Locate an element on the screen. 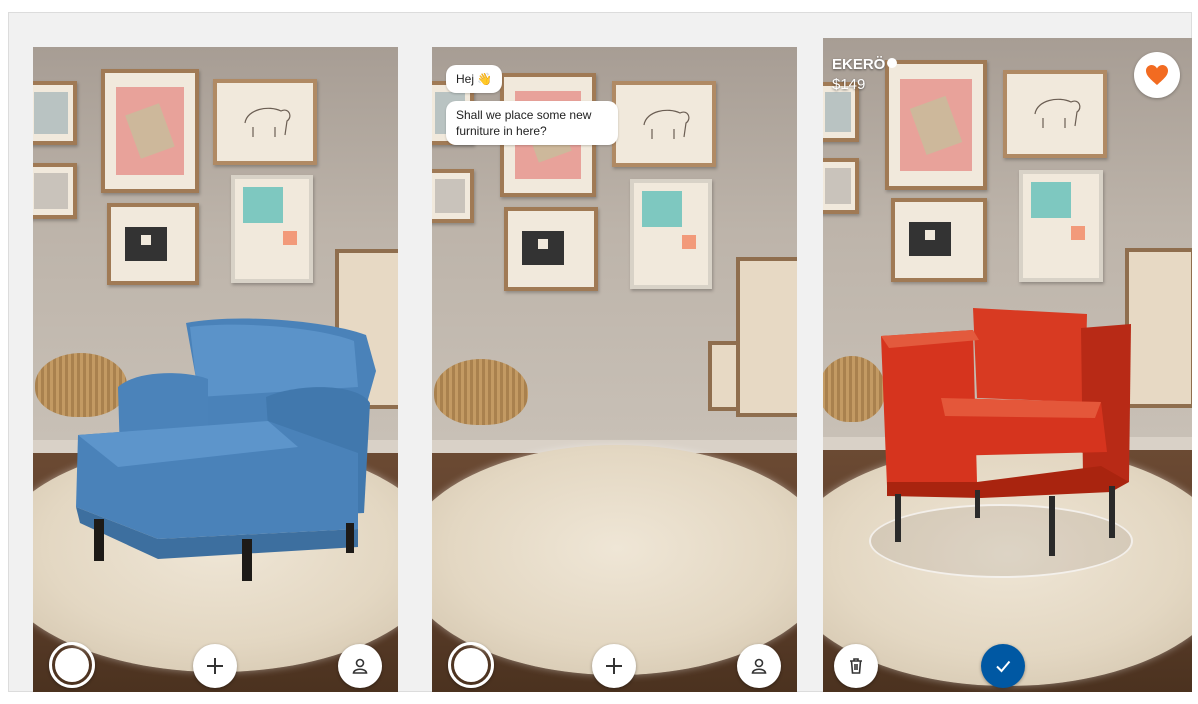 This screenshot has width=1198, height=704. heart-icon is located at coordinates (1157, 75).